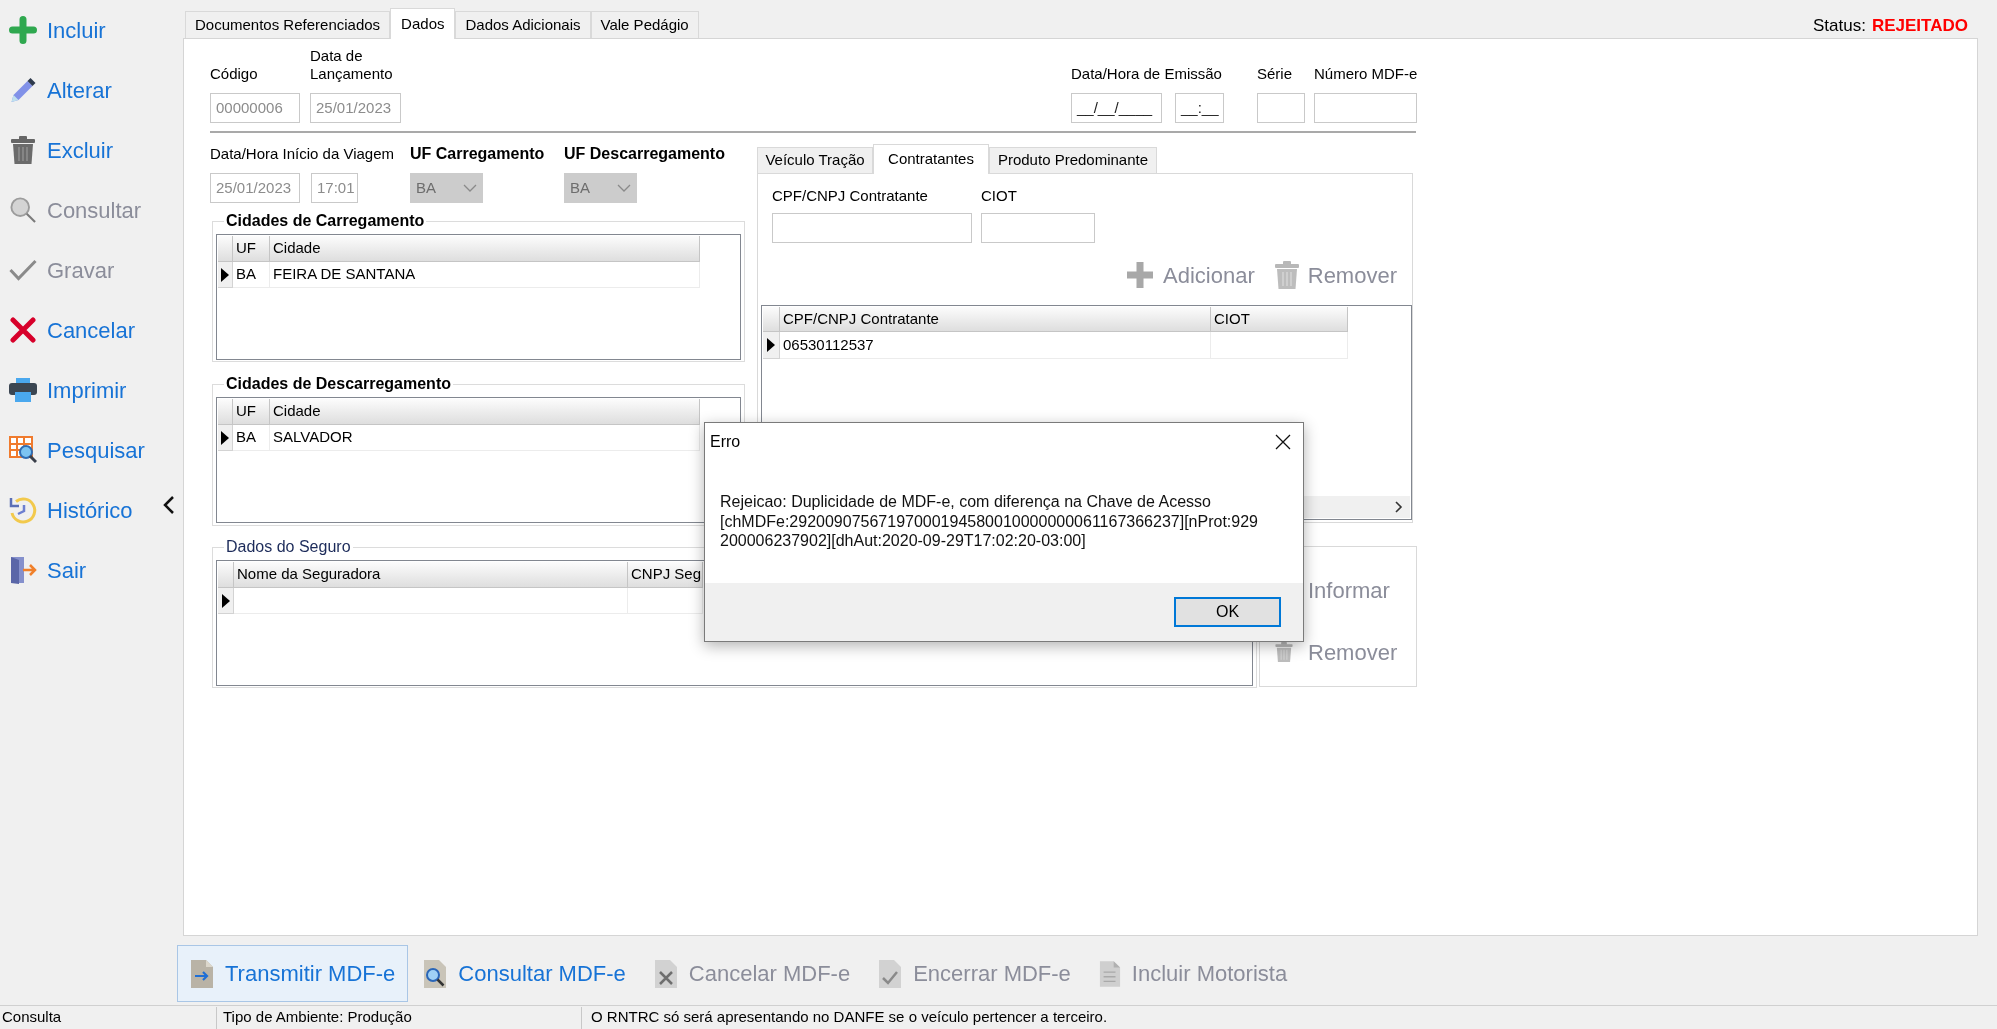  What do you see at coordinates (644, 154) in the screenshot?
I see `field-label: UF Descarregamento` at bounding box center [644, 154].